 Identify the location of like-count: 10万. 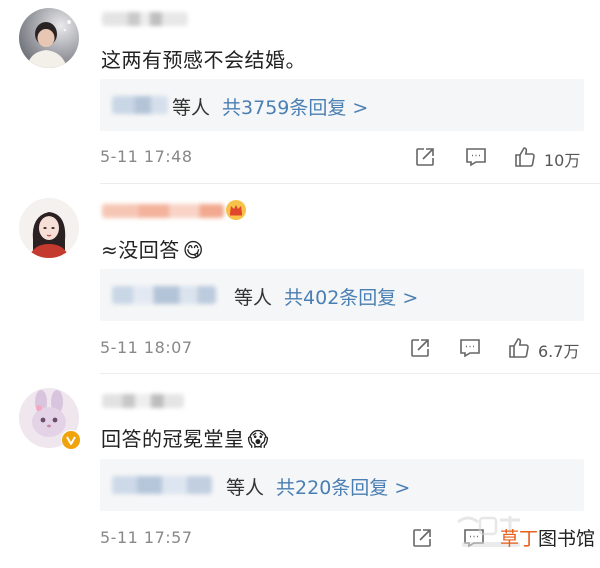
(562, 160).